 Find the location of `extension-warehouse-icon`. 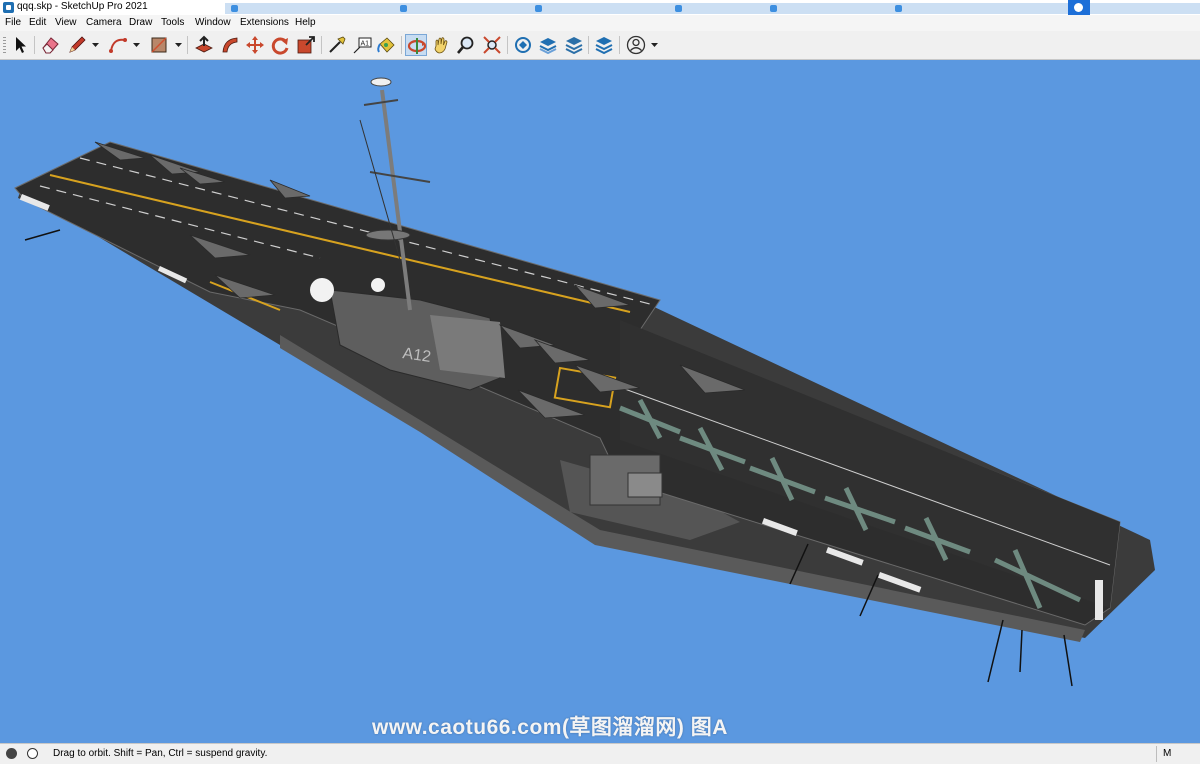

extension-warehouse-icon is located at coordinates (548, 46).